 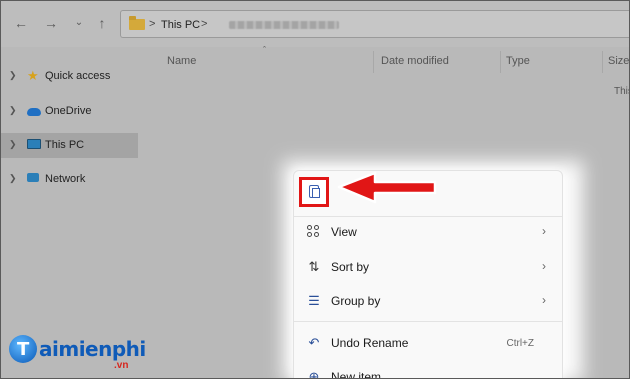 What do you see at coordinates (621, 91) in the screenshot?
I see `partial-item-text: This` at bounding box center [621, 91].